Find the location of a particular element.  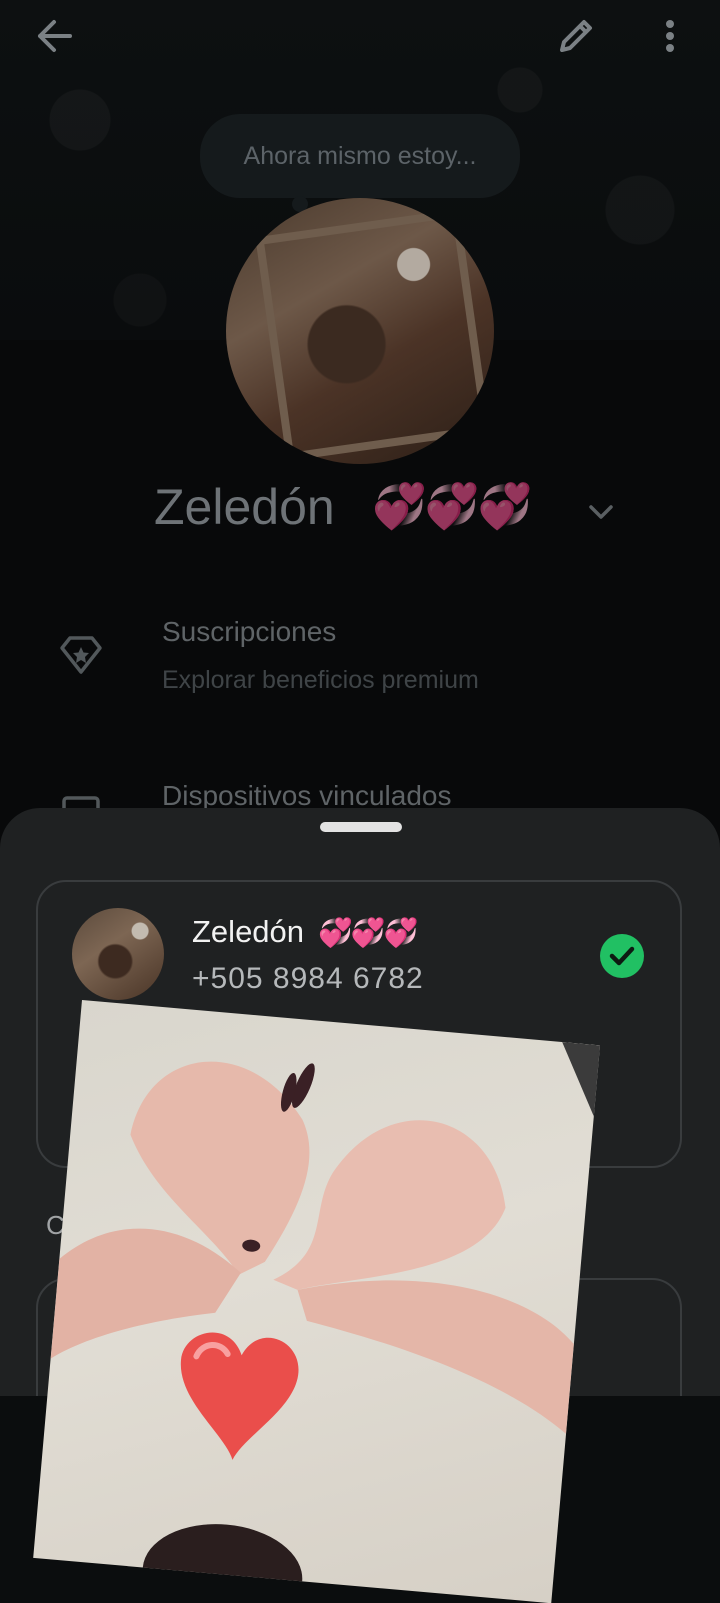

avatar-photo-frame is located at coordinates (373, 335).